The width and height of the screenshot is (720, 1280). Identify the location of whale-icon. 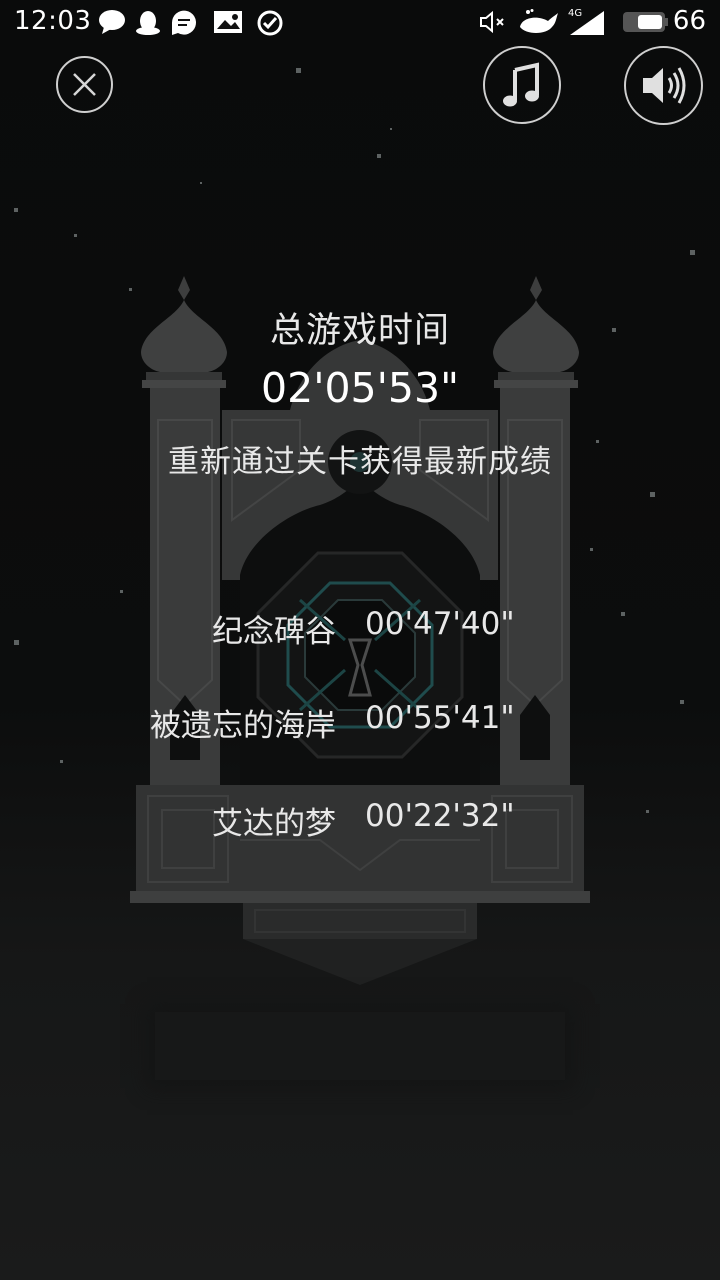
(539, 21).